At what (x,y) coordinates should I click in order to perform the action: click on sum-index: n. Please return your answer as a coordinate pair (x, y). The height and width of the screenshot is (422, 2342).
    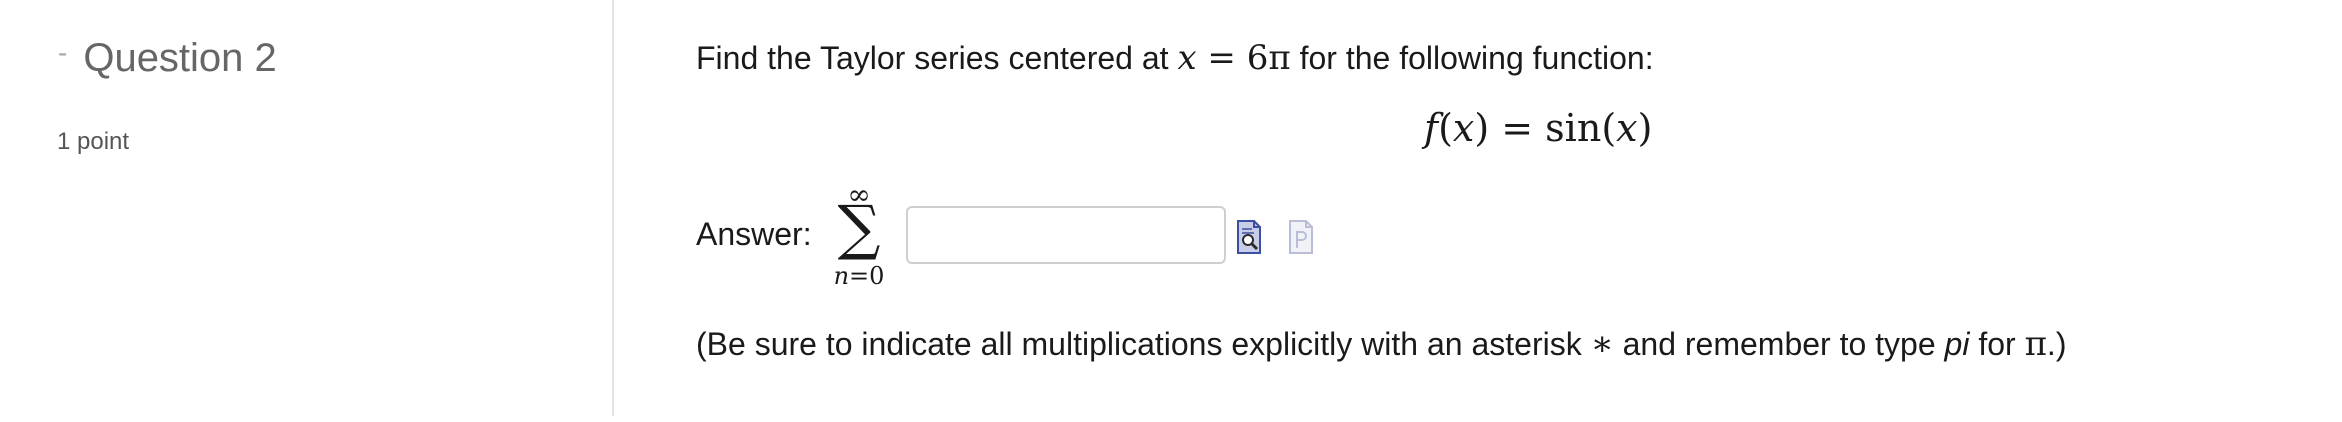
    Looking at the image, I should click on (841, 276).